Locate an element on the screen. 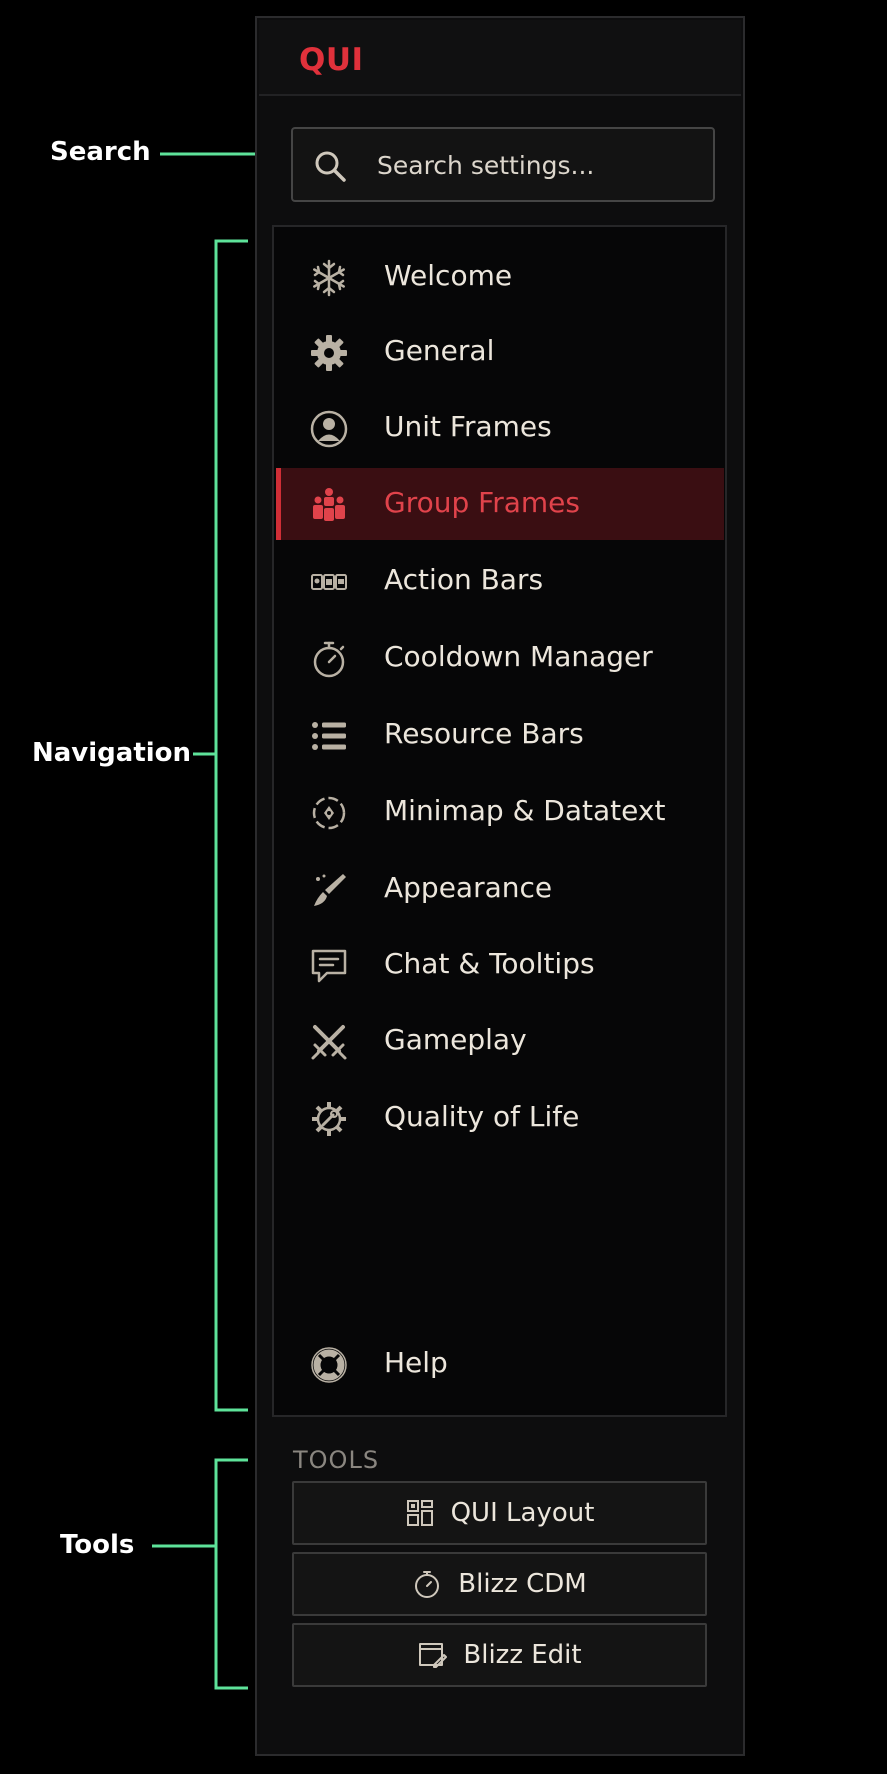 The image size is (887, 1774). lifebuoy-icon is located at coordinates (329, 1365).